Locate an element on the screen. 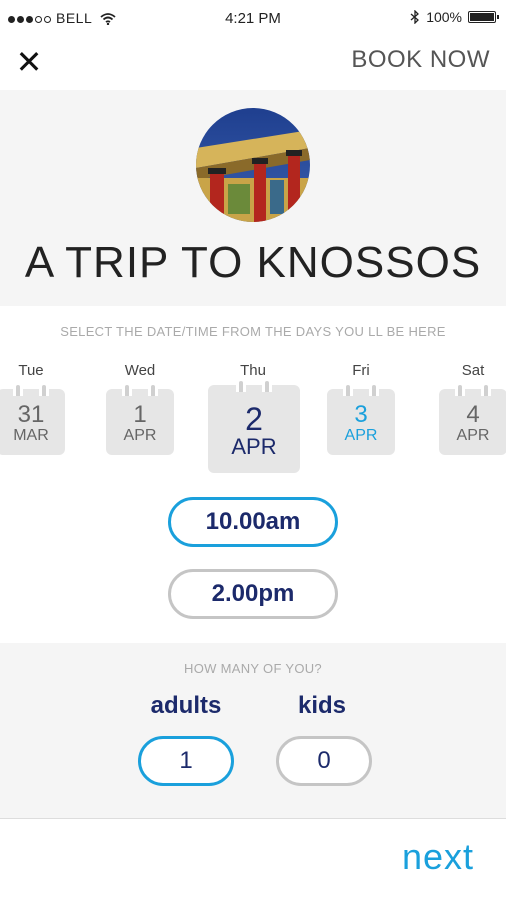 The image size is (506, 900). calendar-icon: 4 APR is located at coordinates (472, 418).